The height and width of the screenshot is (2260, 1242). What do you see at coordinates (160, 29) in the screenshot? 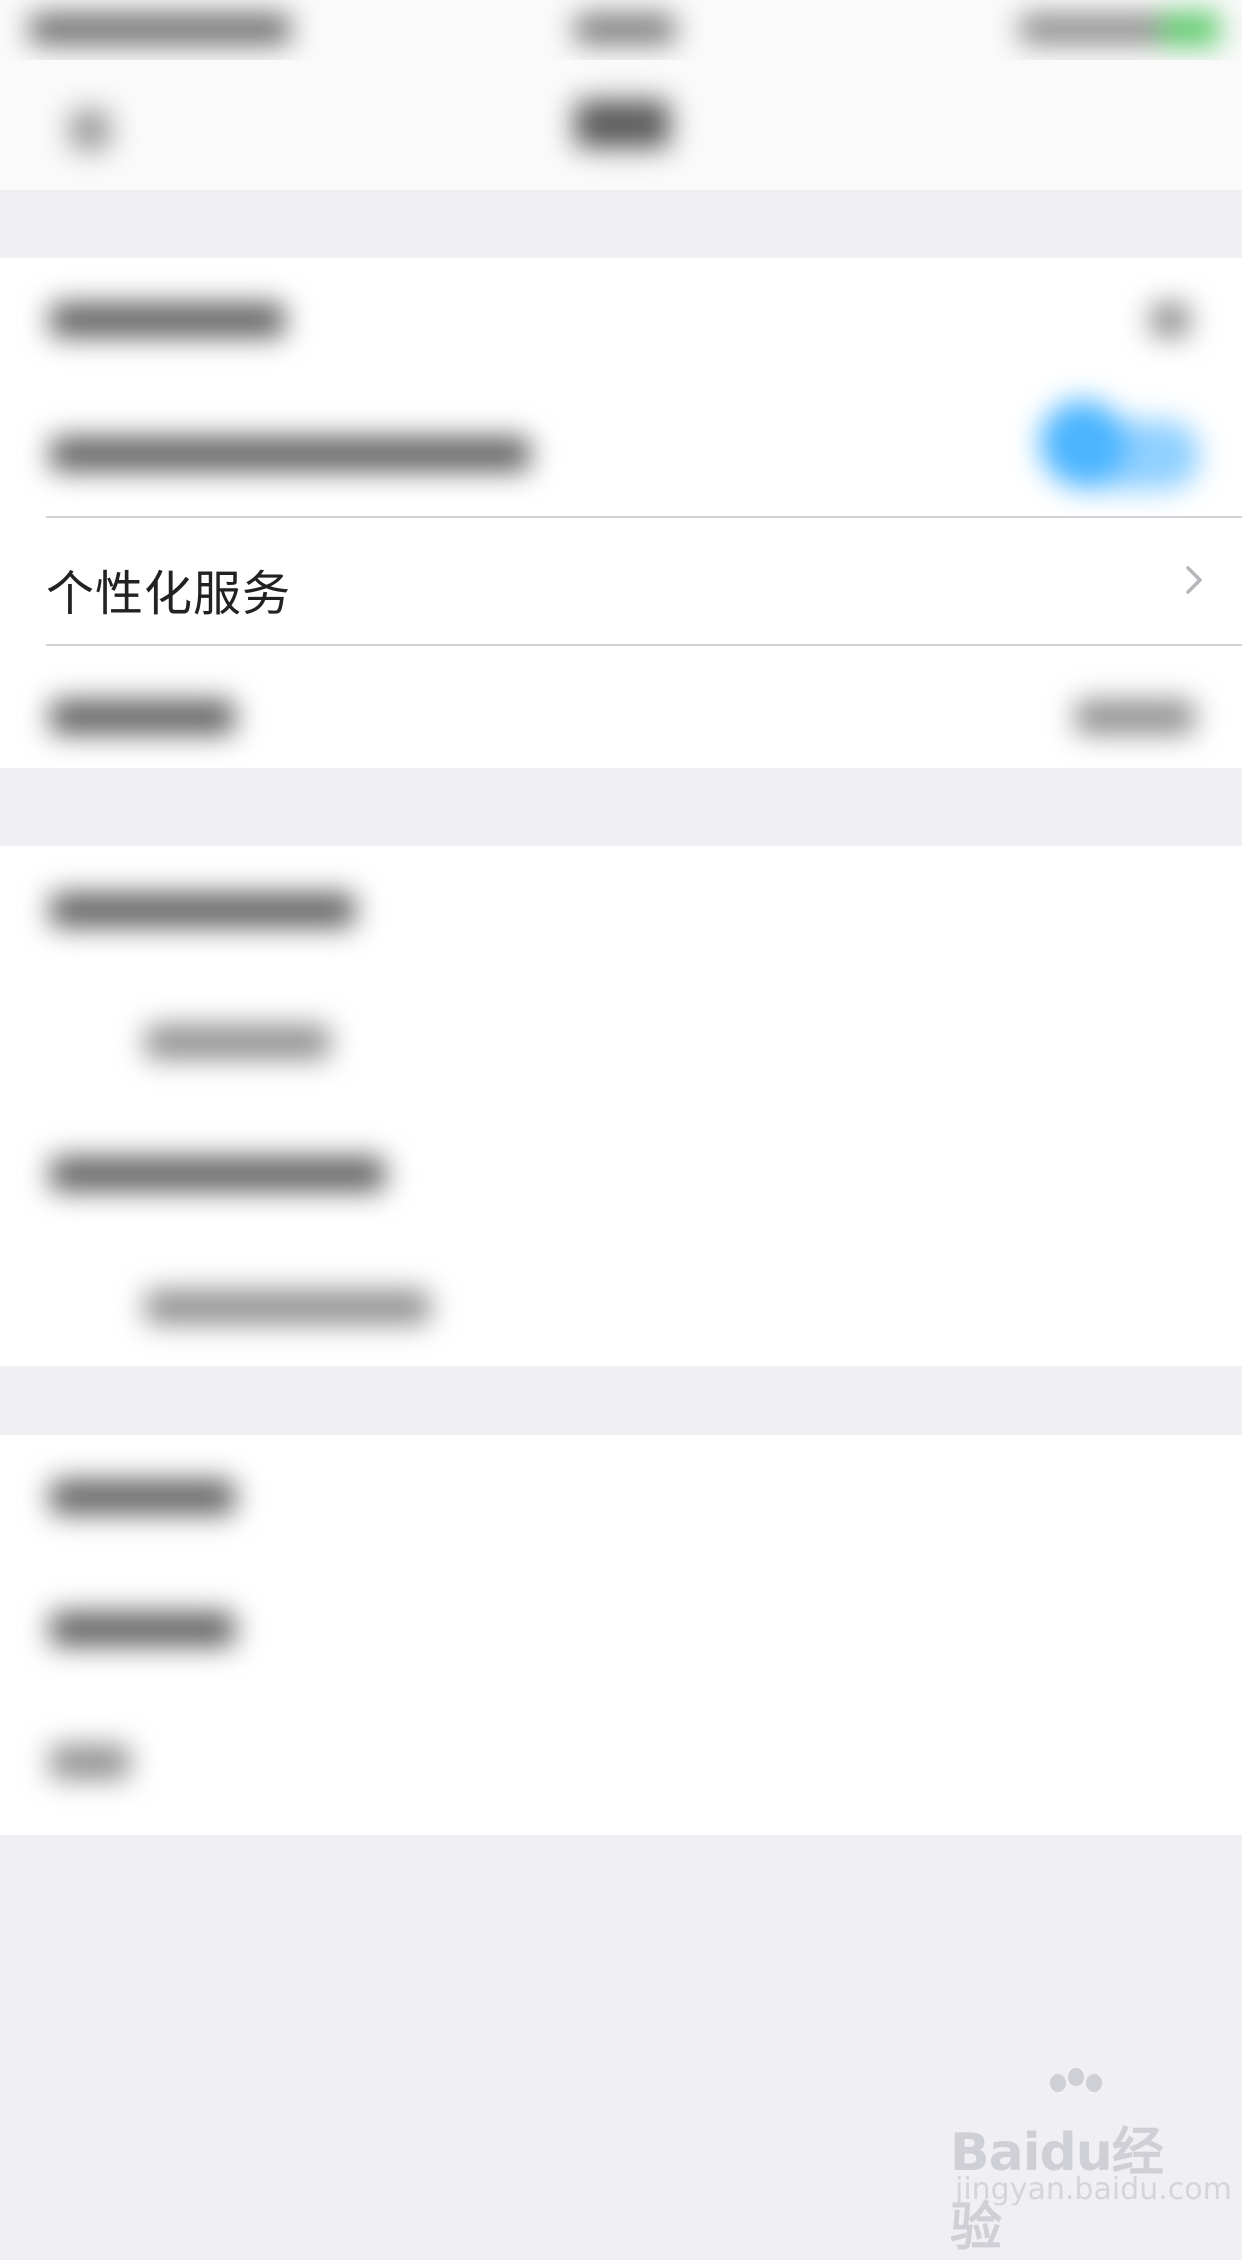
I see `status-left-blurred` at bounding box center [160, 29].